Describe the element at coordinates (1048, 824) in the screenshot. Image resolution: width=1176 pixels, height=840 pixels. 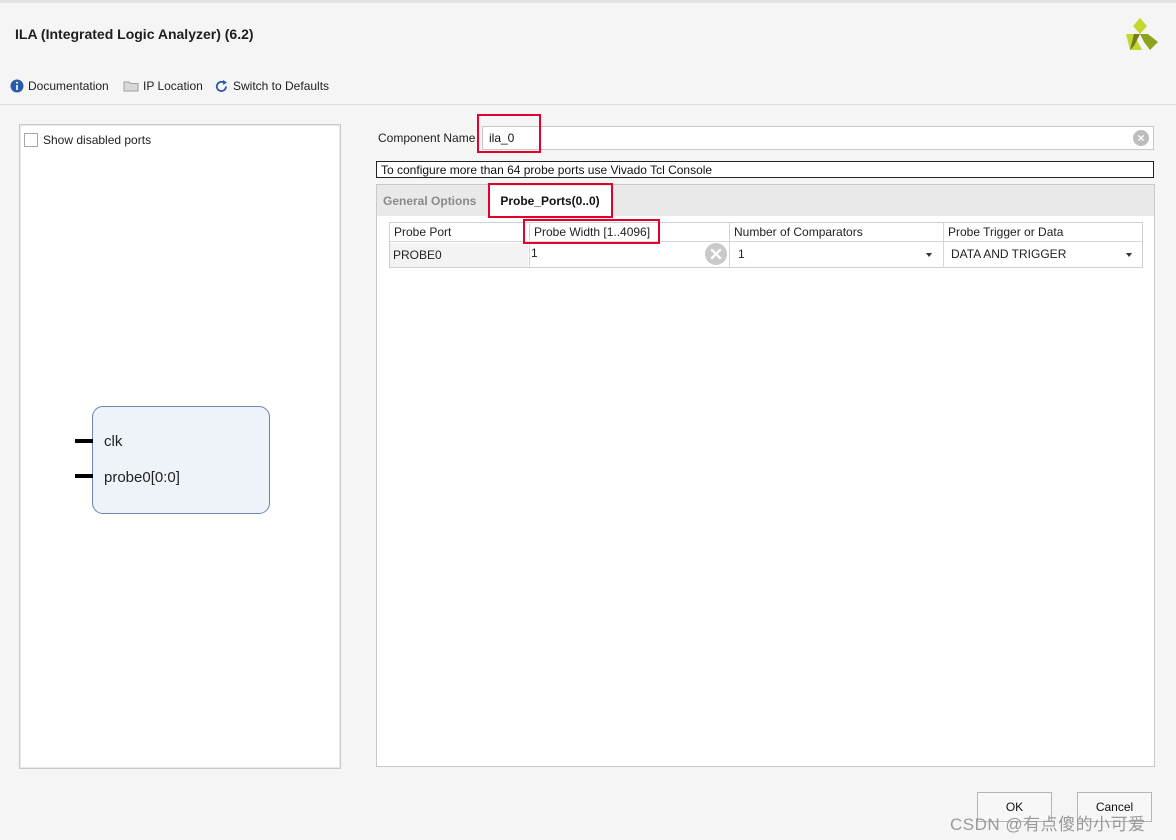
I see `csdn-watermark: CSDN @有点傻的小可爱` at that location.